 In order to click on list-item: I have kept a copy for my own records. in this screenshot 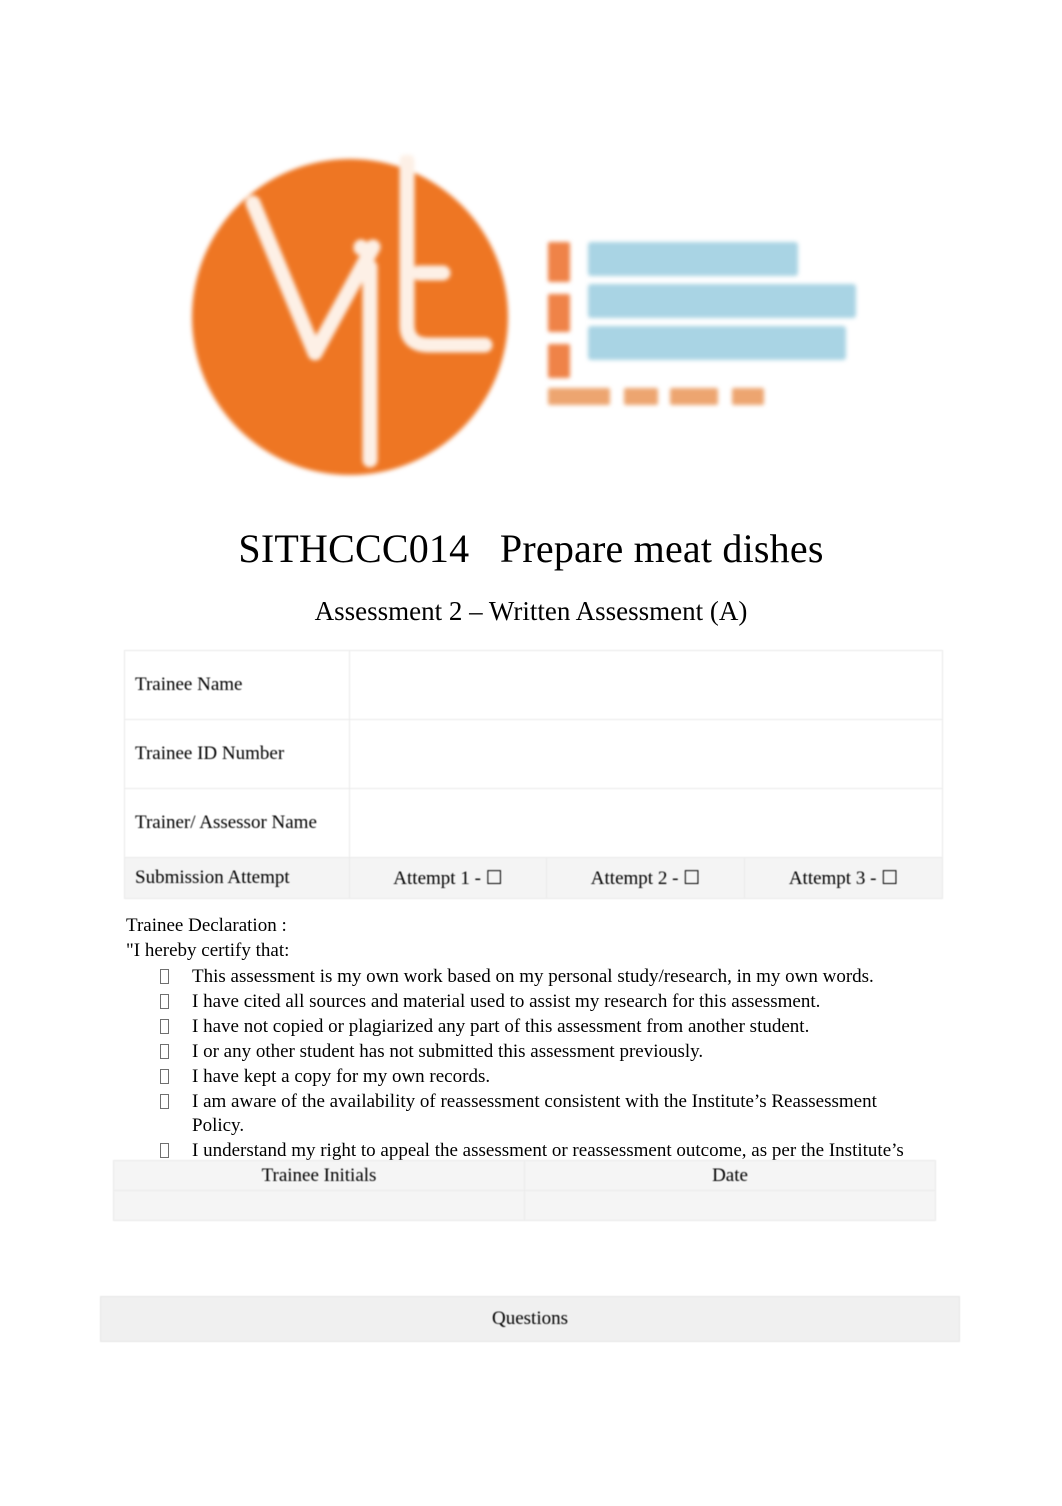, I will do `click(526, 1077)`.